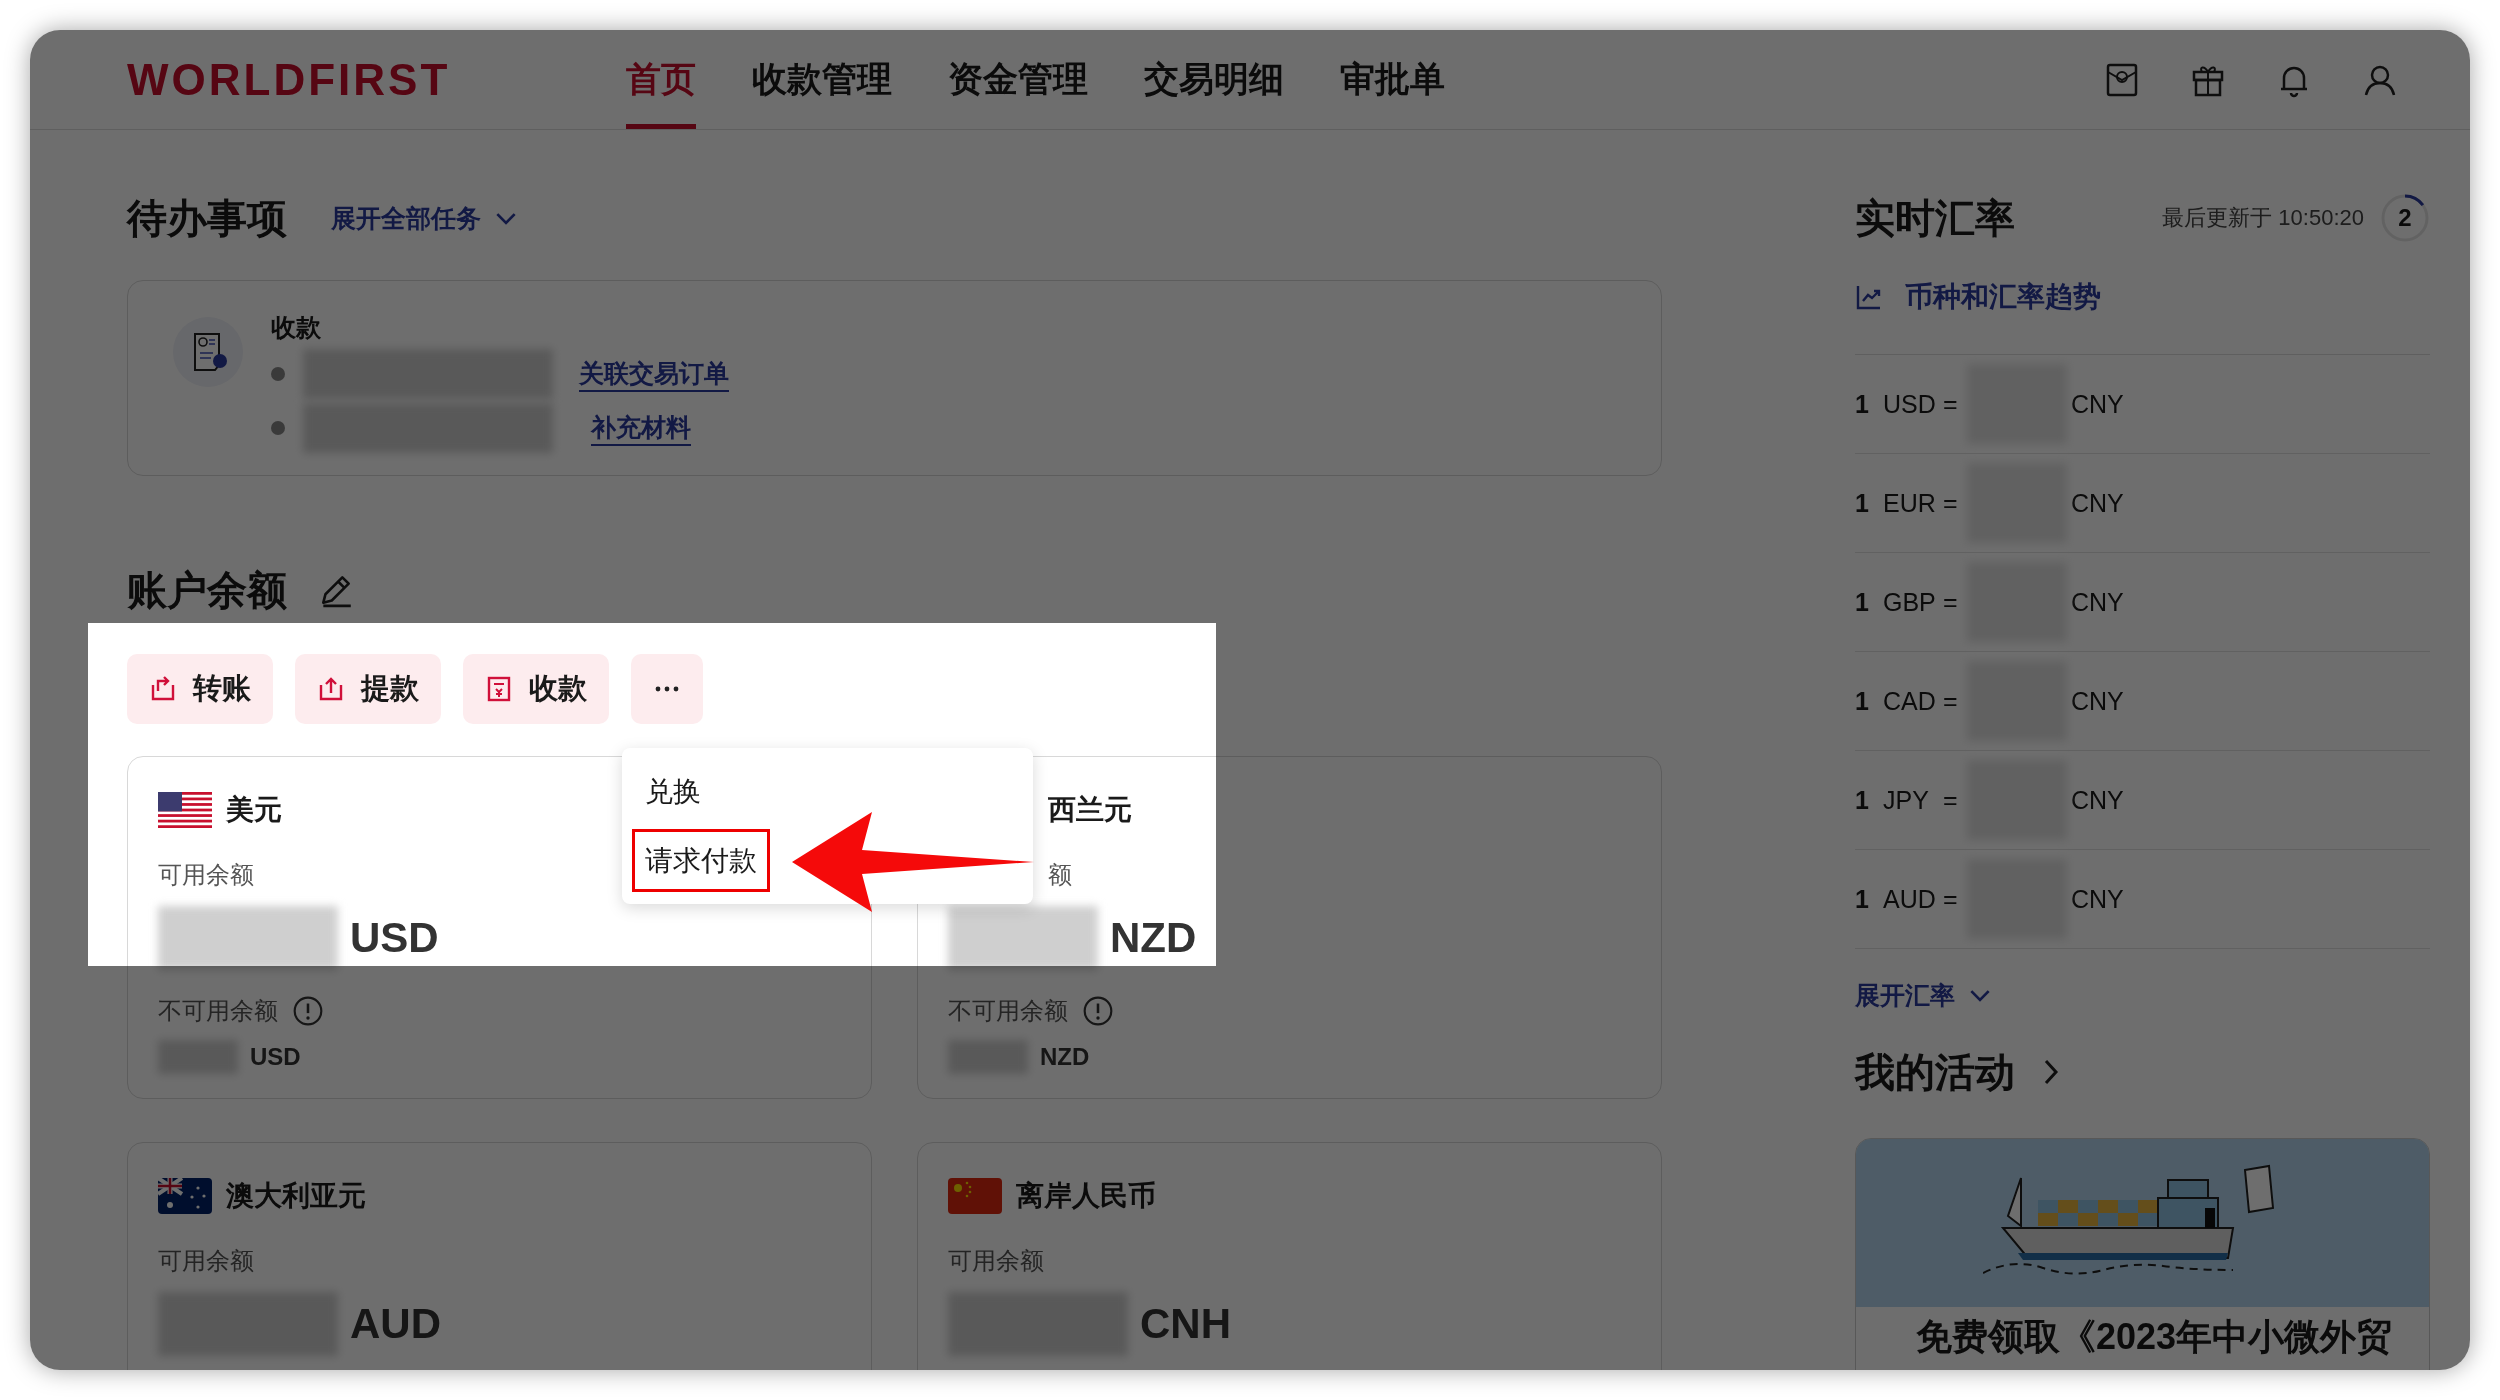 This screenshot has width=2500, height=1400. What do you see at coordinates (1086, 1196) in the screenshot?
I see `currency-name: 离岸人民币` at bounding box center [1086, 1196].